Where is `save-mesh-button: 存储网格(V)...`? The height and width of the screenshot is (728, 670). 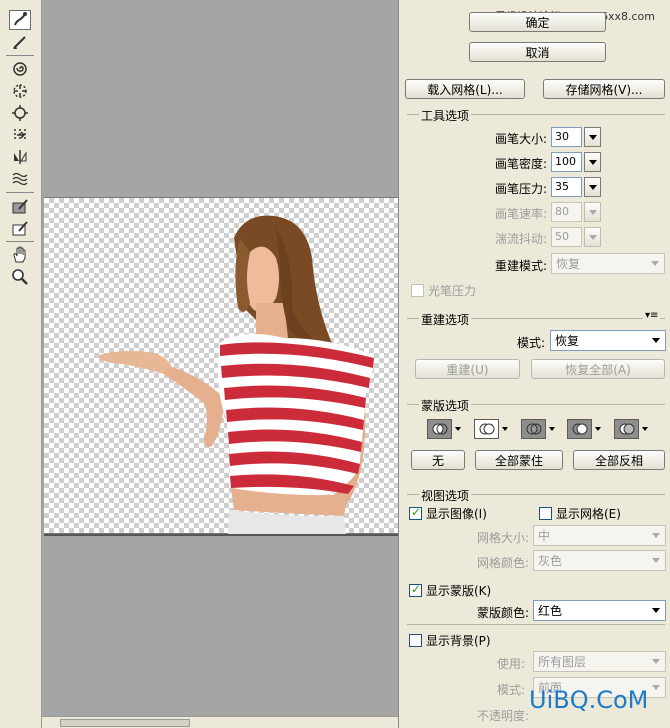 save-mesh-button: 存储网格(V)... is located at coordinates (604, 89).